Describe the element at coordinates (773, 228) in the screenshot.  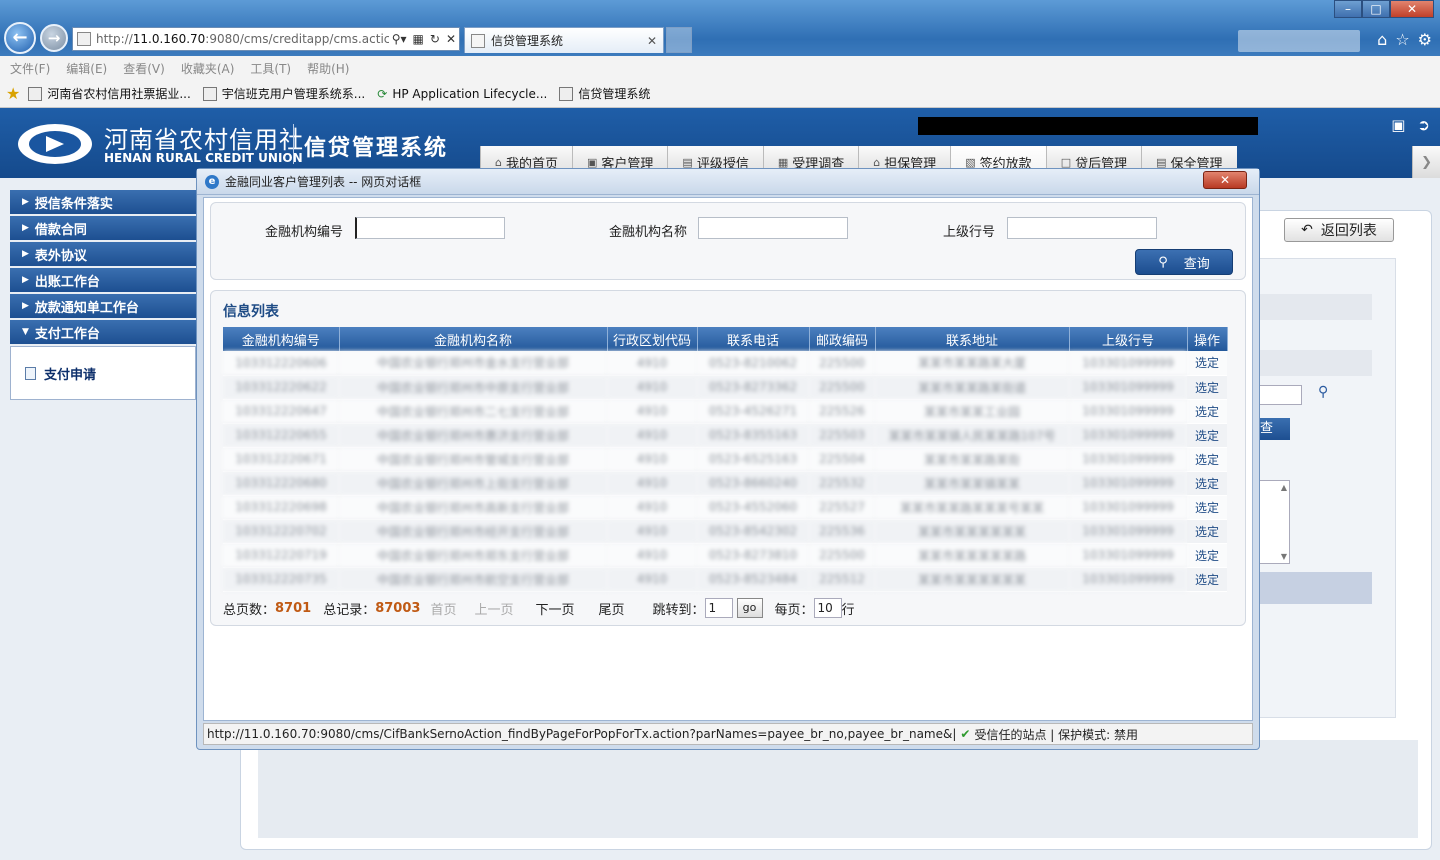
I see `institution-name-input` at that location.